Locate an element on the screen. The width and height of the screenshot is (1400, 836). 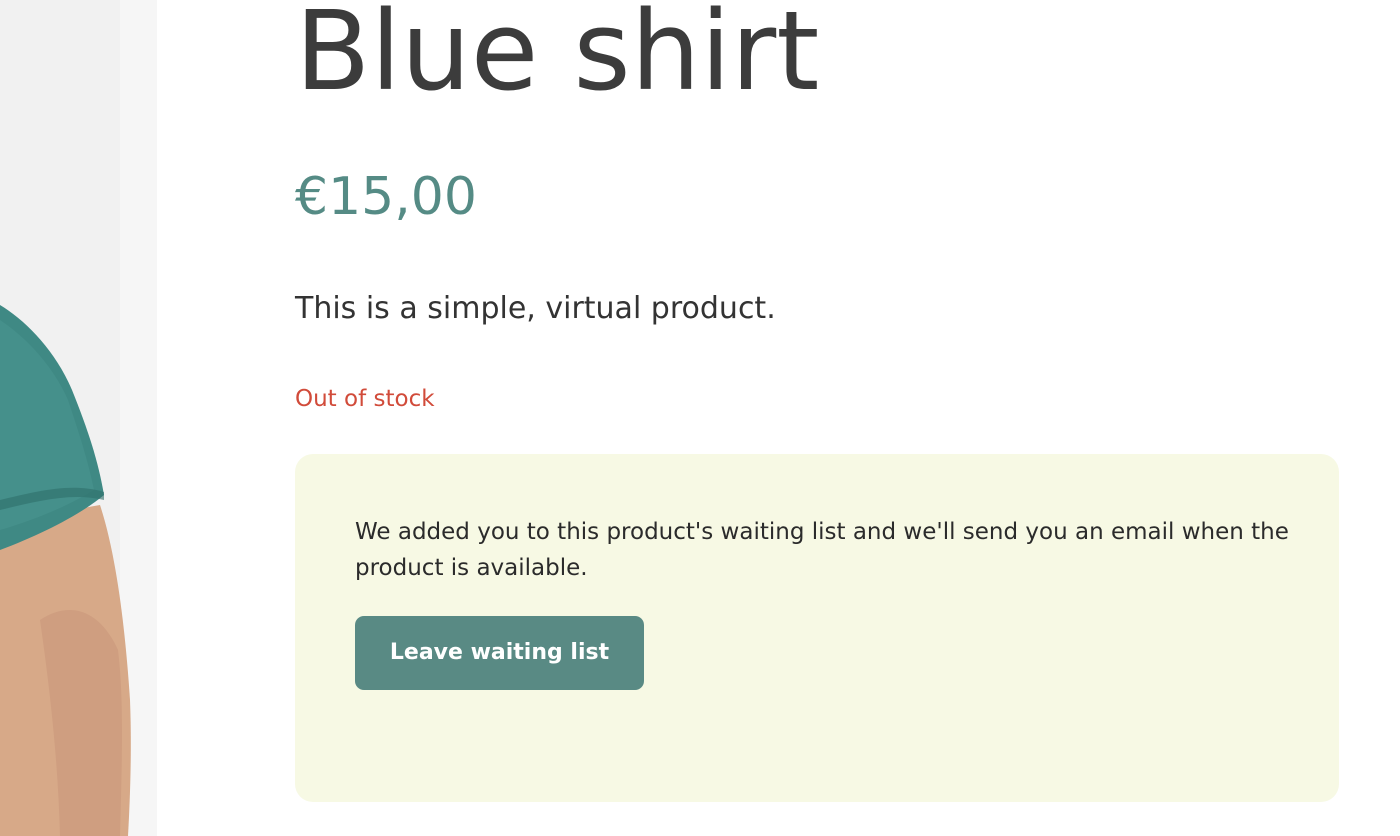
product-image is located at coordinates (78, 418).